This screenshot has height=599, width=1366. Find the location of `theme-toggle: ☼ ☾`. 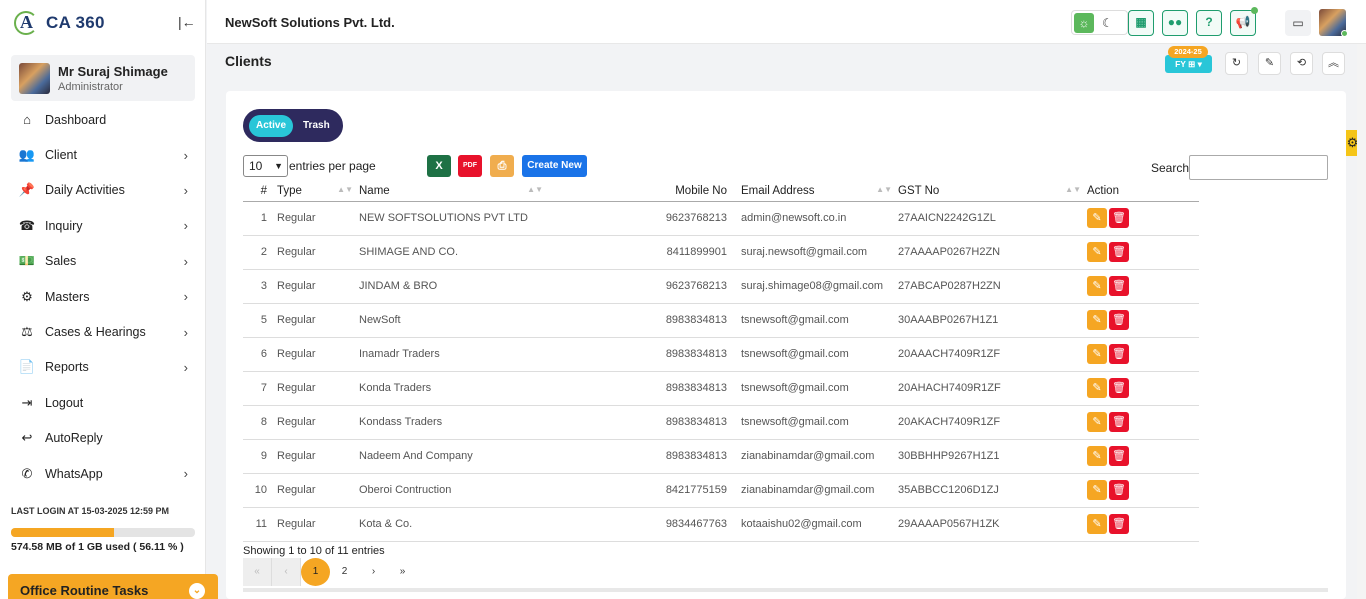

theme-toggle: ☼ ☾ is located at coordinates (1099, 22).